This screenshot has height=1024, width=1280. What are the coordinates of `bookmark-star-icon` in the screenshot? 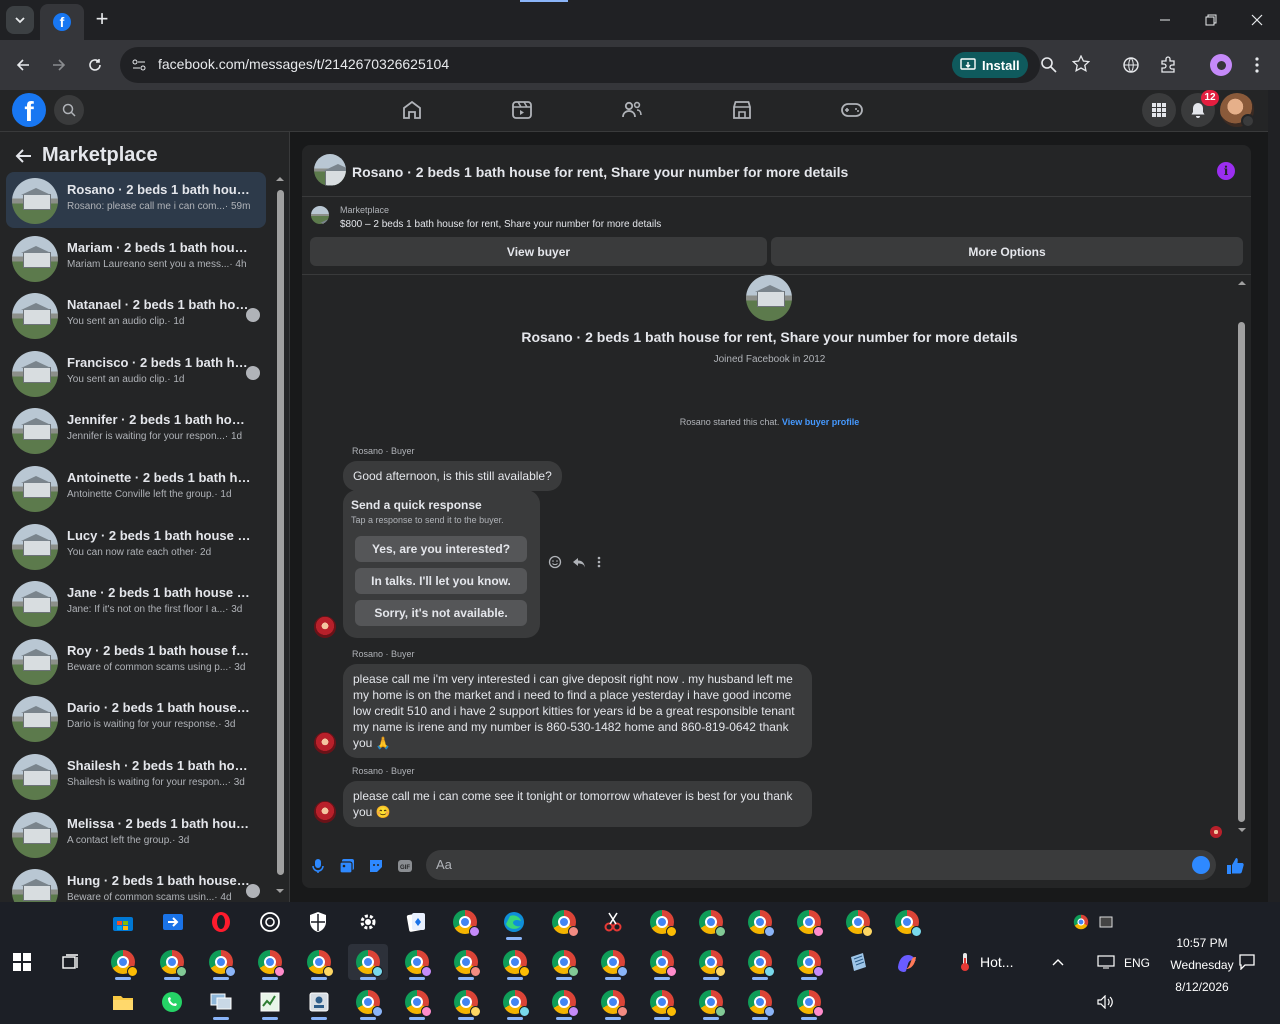 It's located at (1081, 64).